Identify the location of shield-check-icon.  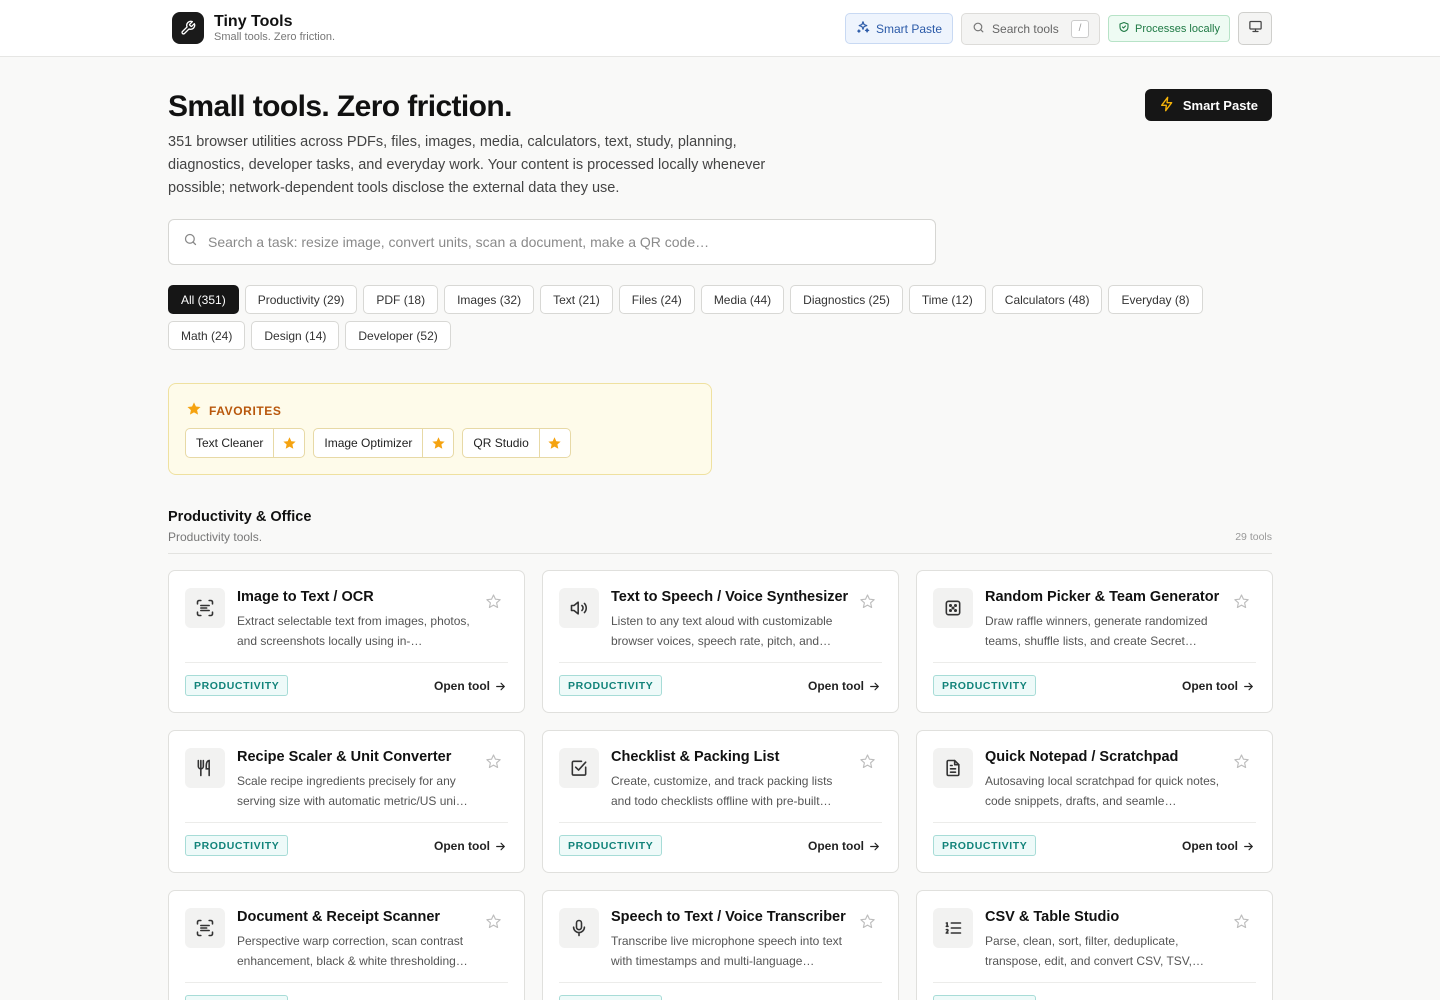
(1124, 28).